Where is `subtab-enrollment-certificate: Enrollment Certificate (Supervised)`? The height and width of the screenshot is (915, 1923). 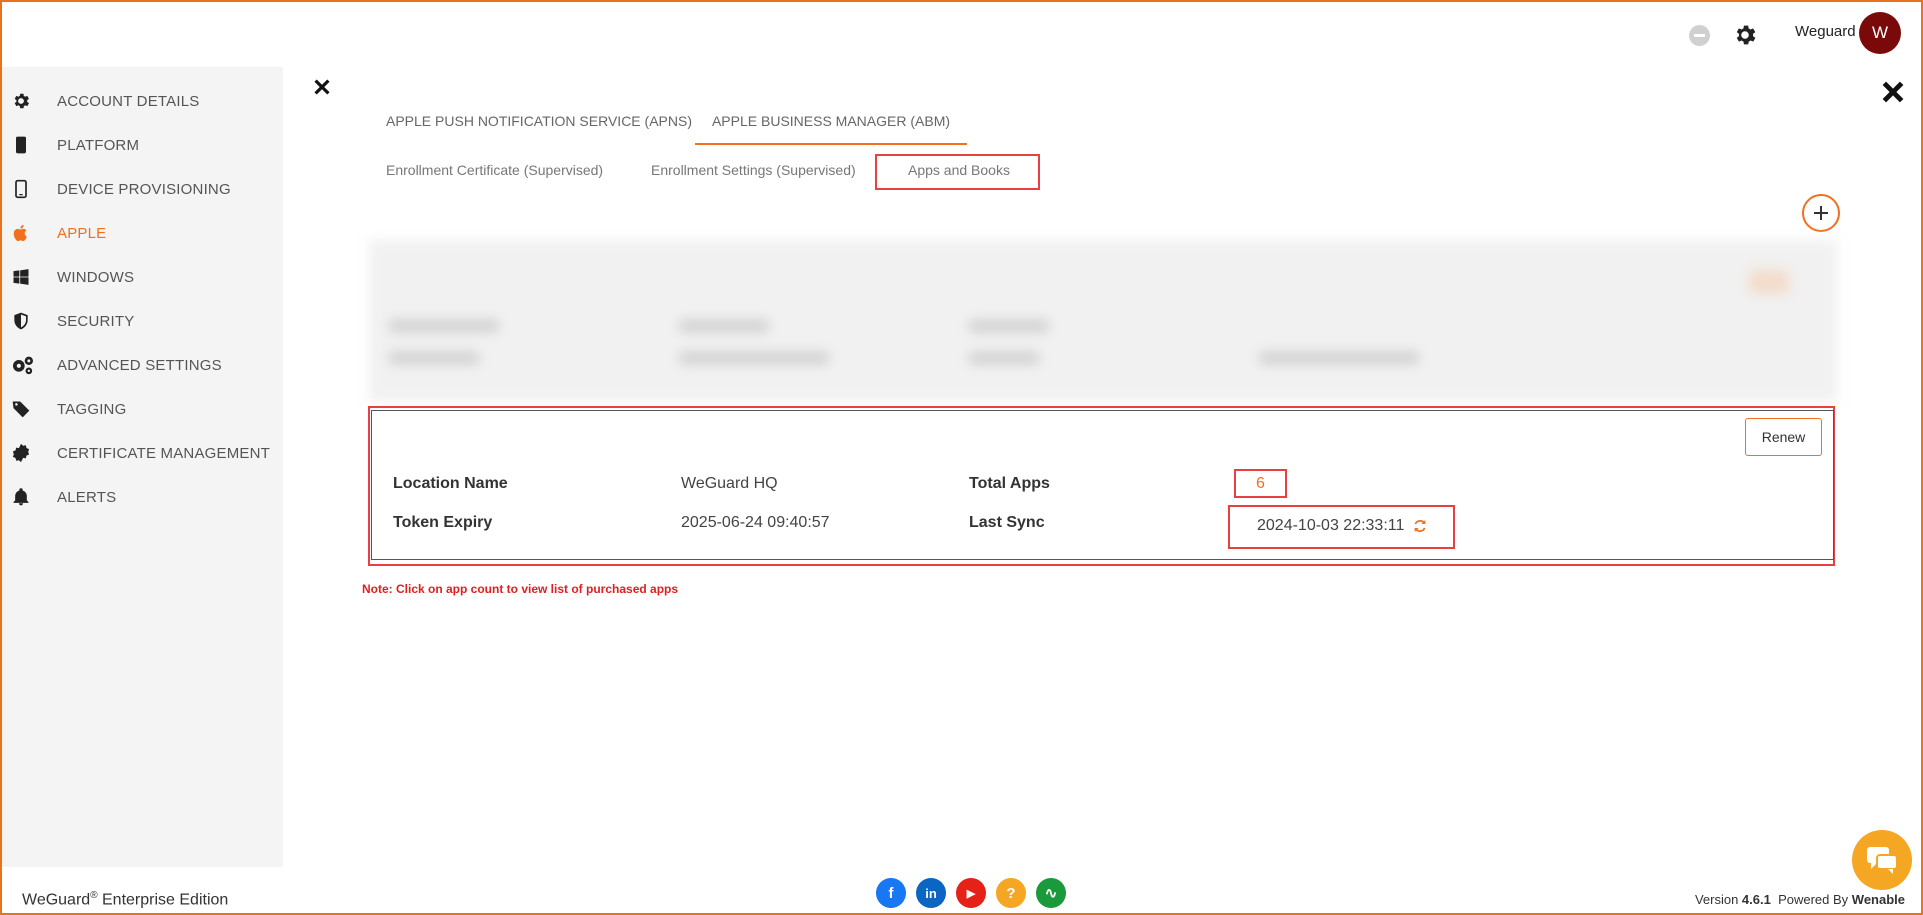
subtab-enrollment-certificate: Enrollment Certificate (Supervised) is located at coordinates (494, 172).